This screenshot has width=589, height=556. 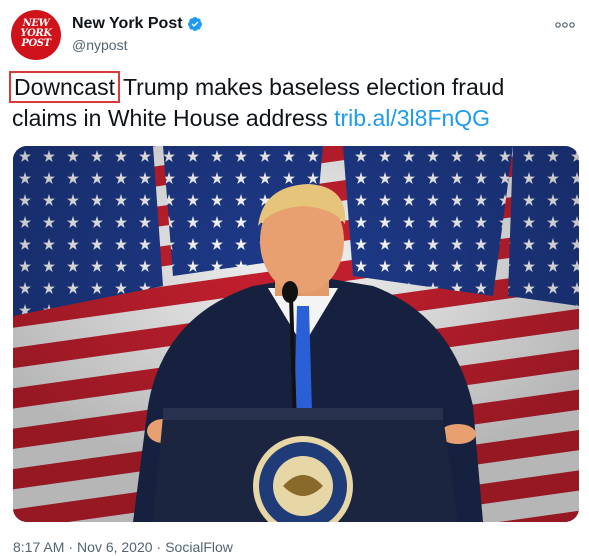 I want to click on avatar: NEW YORK POST, so click(x=36, y=35).